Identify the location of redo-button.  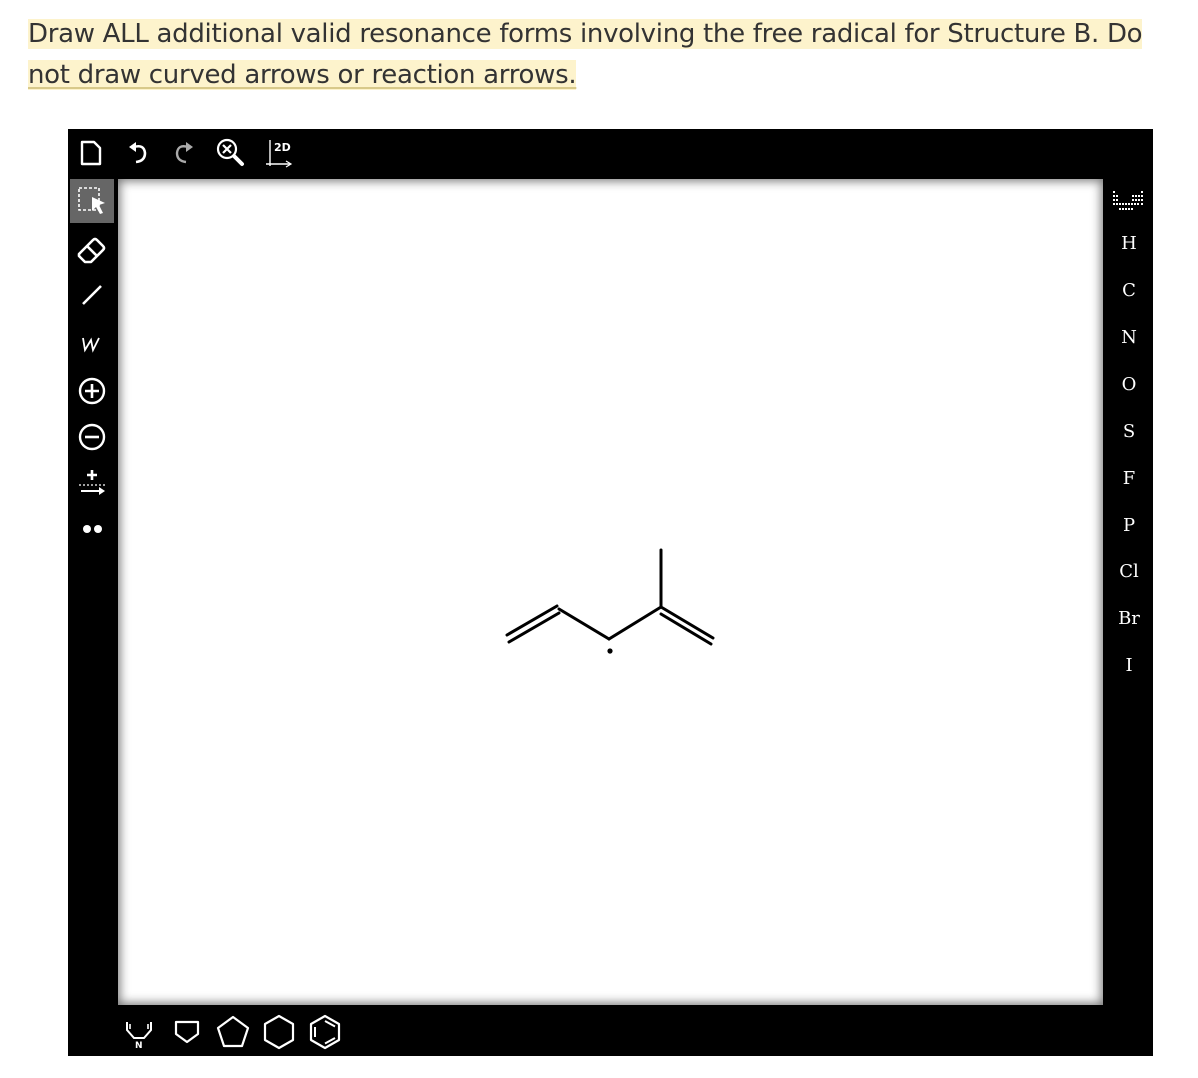
(184, 153).